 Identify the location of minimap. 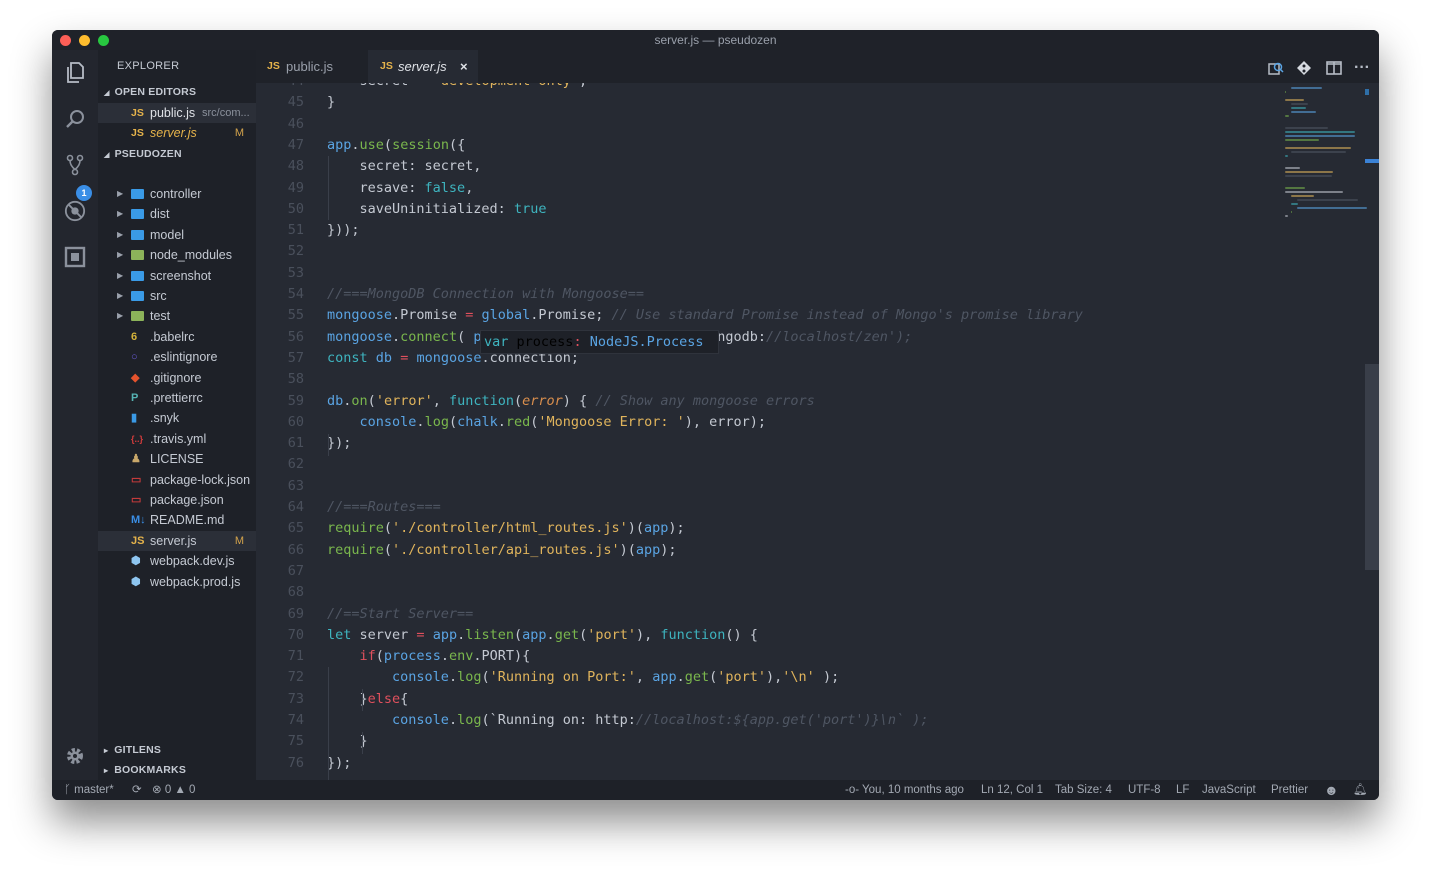
(1326, 163).